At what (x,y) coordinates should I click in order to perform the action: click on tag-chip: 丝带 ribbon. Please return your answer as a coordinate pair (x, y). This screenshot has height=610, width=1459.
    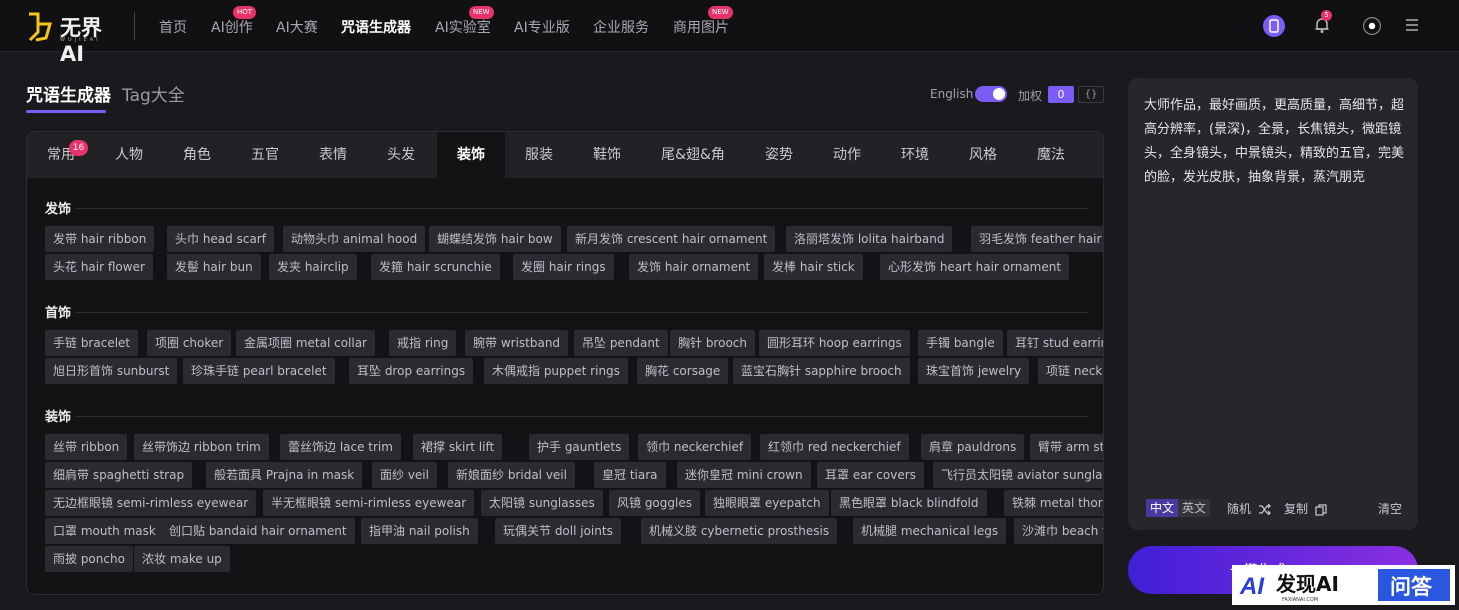
    Looking at the image, I should click on (86, 447).